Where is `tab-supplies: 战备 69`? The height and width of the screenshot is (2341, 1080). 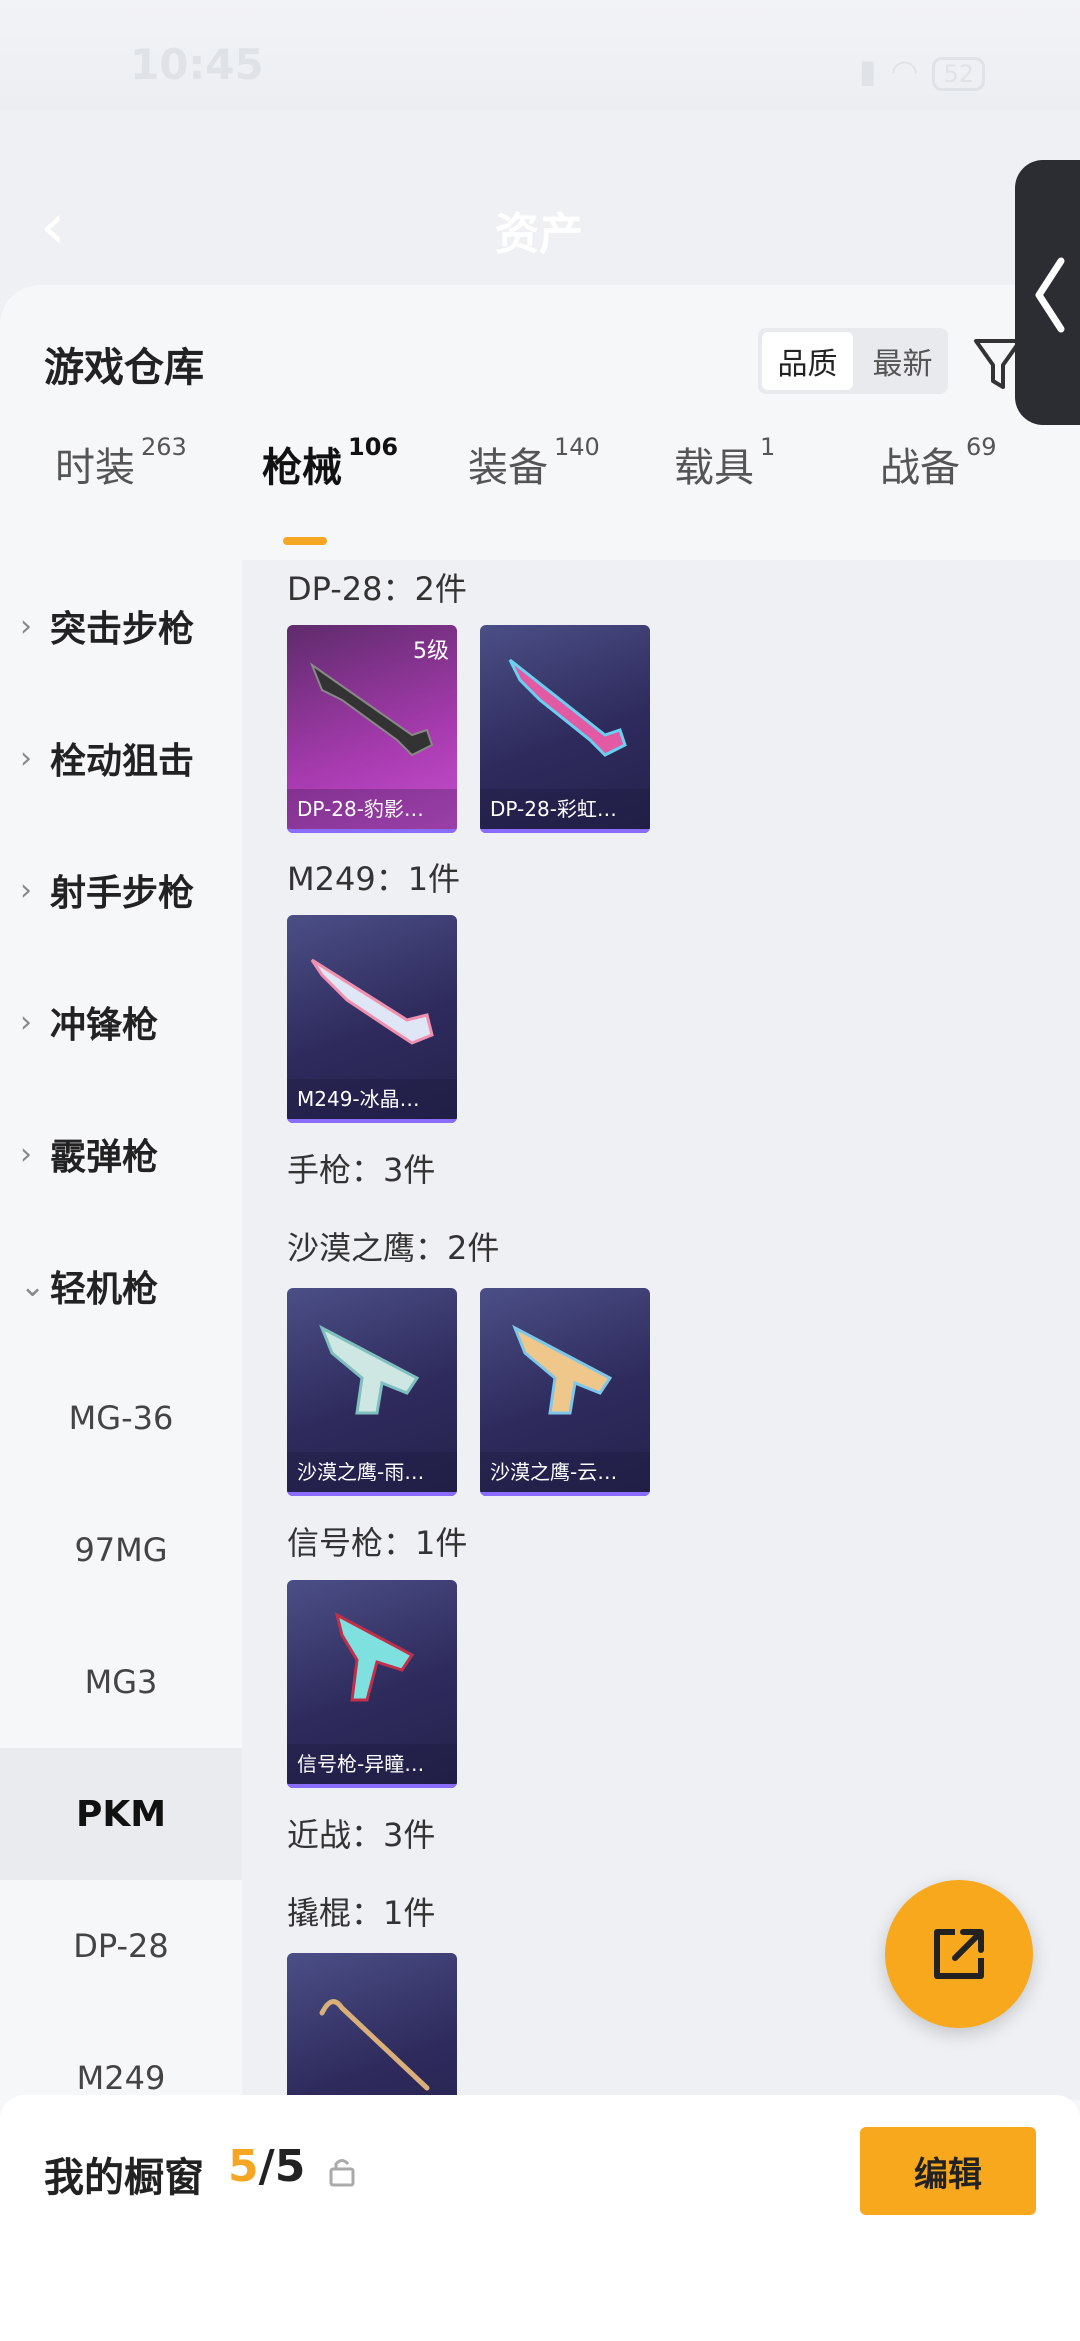
tab-supplies: 战备 69 is located at coordinates (938, 463).